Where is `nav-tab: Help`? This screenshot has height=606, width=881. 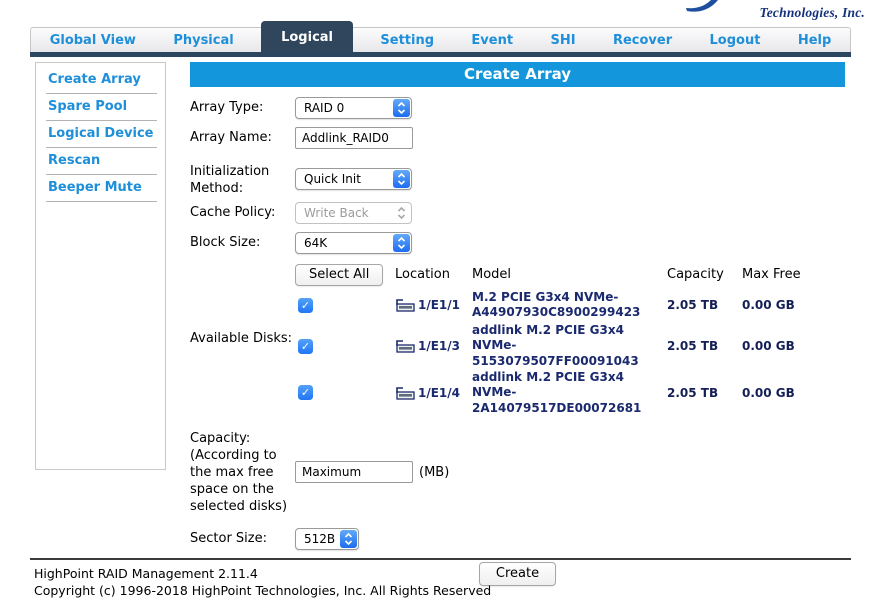 nav-tab: Help is located at coordinates (814, 40).